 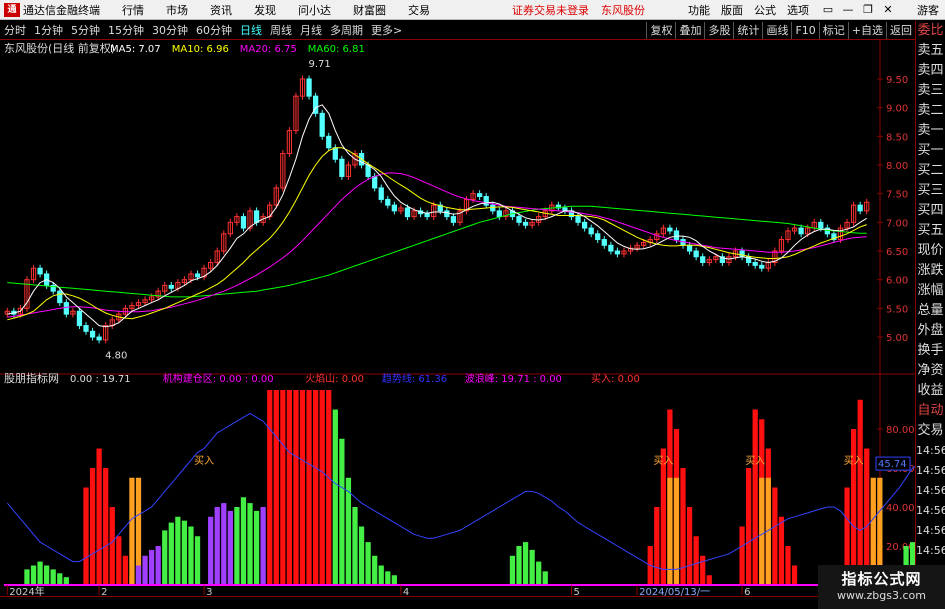 I want to click on indicator-legend-item: 火焰山: 0.00, so click(x=334, y=378).